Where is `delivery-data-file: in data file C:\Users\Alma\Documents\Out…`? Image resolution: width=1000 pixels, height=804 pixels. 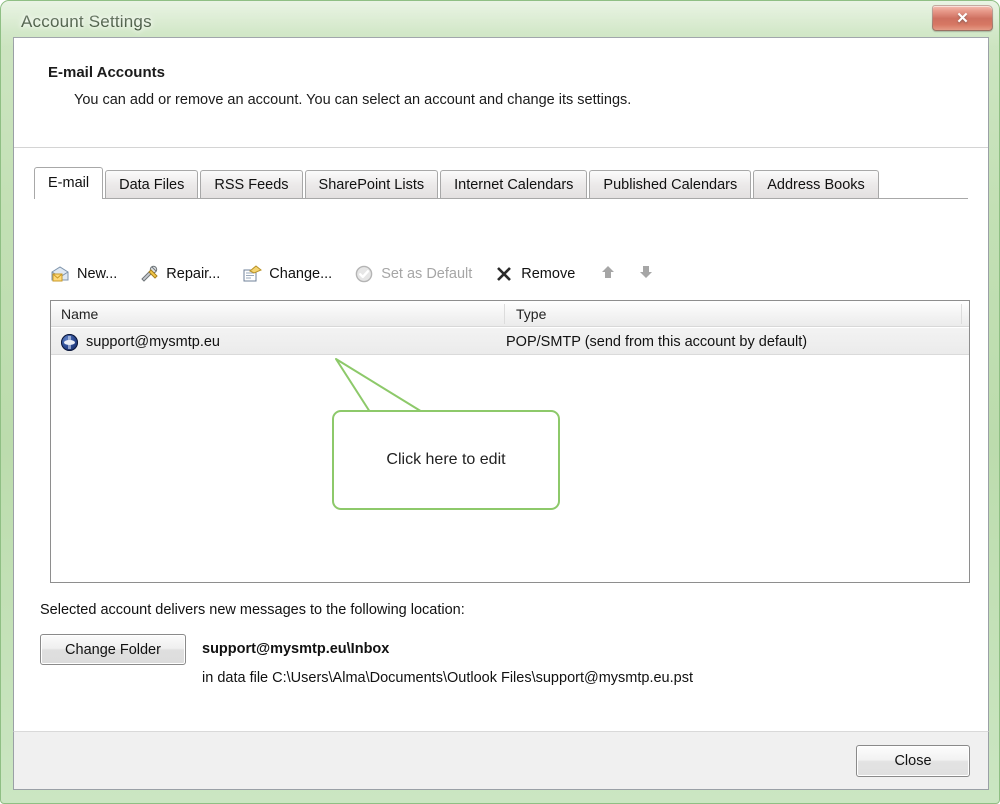 delivery-data-file: in data file C:\Users\Alma\Documents\Out… is located at coordinates (447, 678).